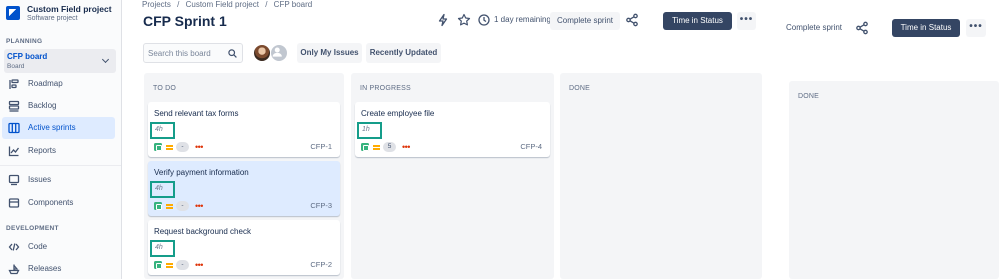 This screenshot has width=999, height=279. Describe the element at coordinates (58, 180) in the screenshot. I see `sidebar-item-issues: Issues` at that location.